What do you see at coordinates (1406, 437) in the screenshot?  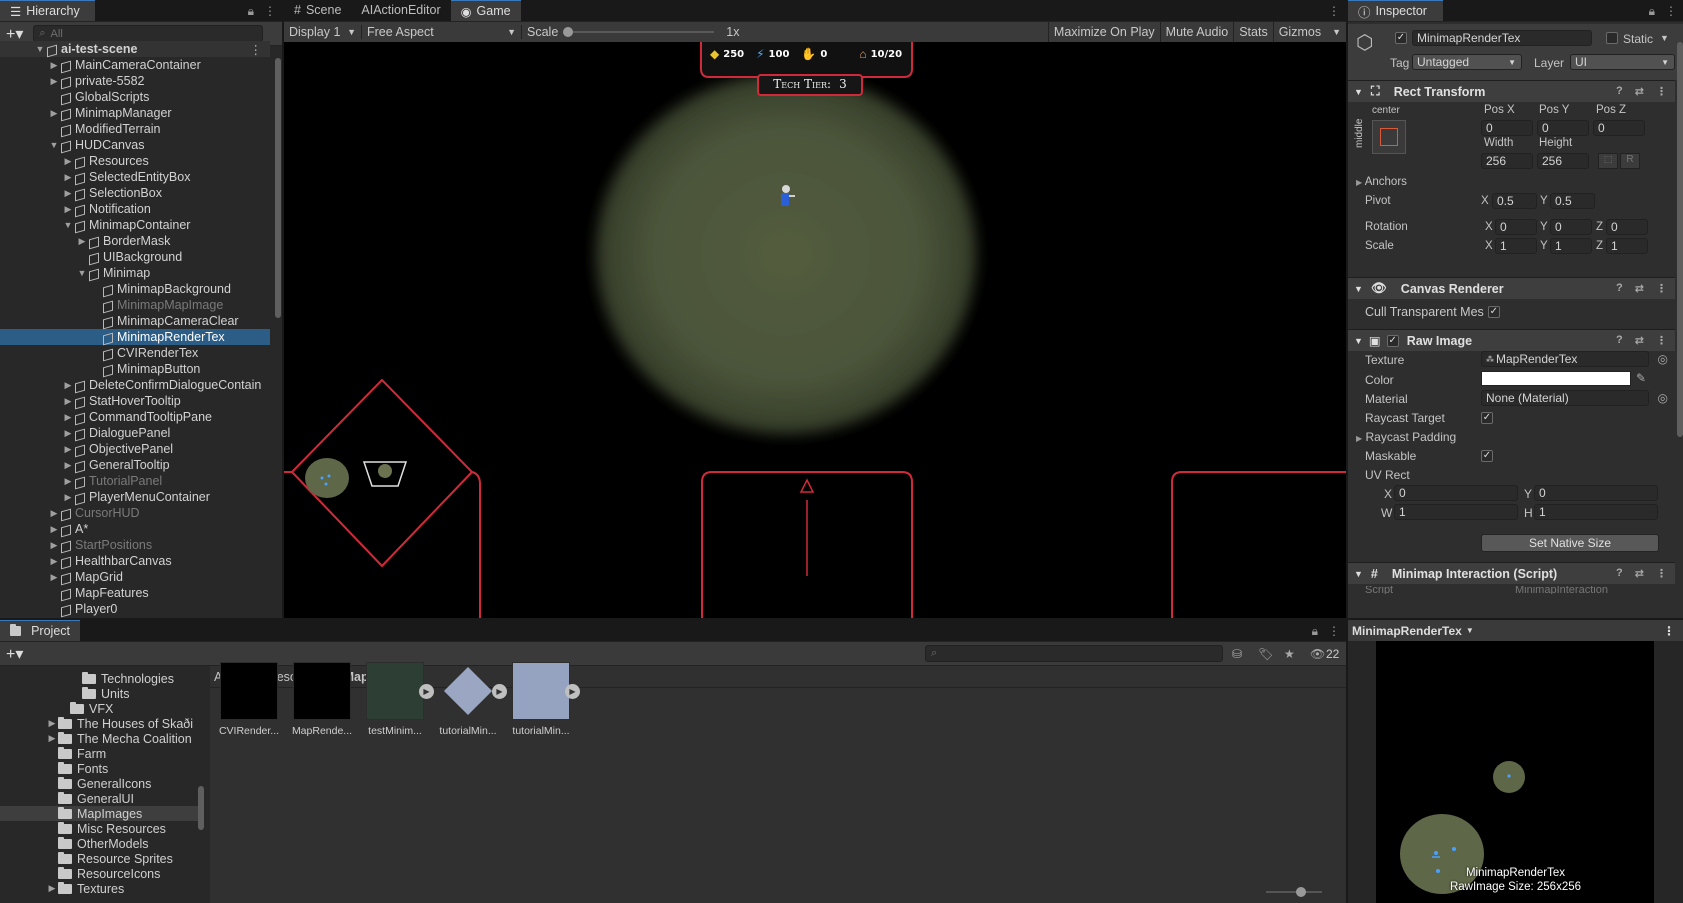 I see `raycast-padding-row: ▶ Raycast Padding` at bounding box center [1406, 437].